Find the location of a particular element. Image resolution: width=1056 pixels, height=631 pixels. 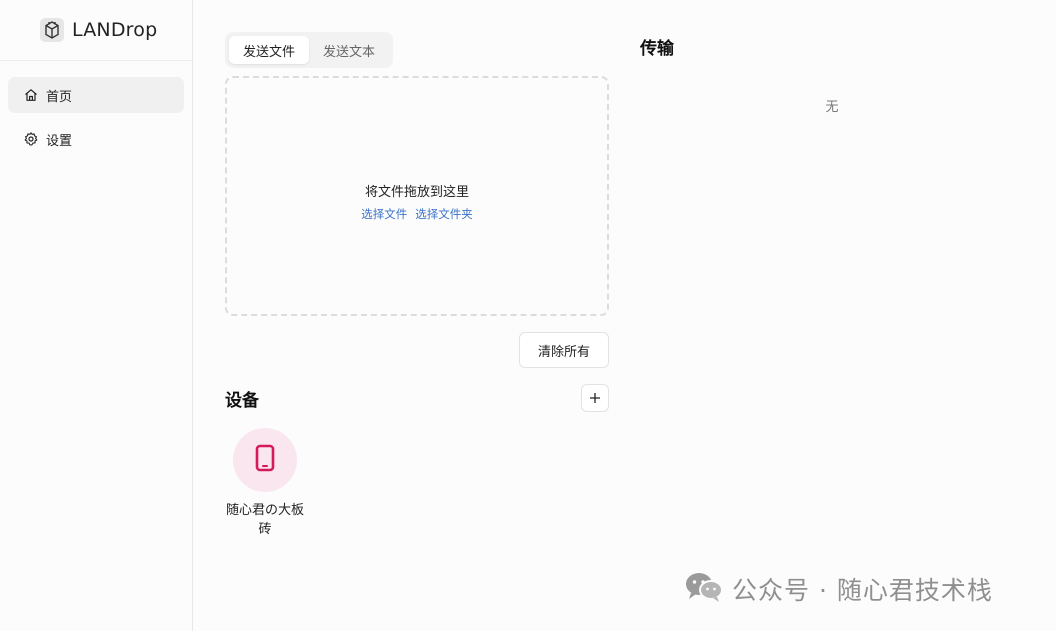

transfer-title: 传输 is located at coordinates (657, 49).